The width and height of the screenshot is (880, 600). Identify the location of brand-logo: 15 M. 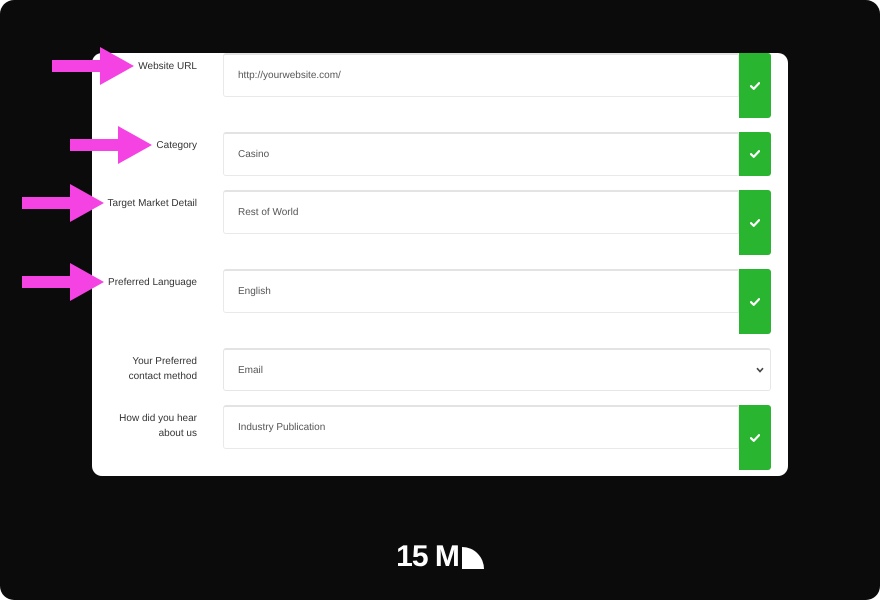
(427, 557).